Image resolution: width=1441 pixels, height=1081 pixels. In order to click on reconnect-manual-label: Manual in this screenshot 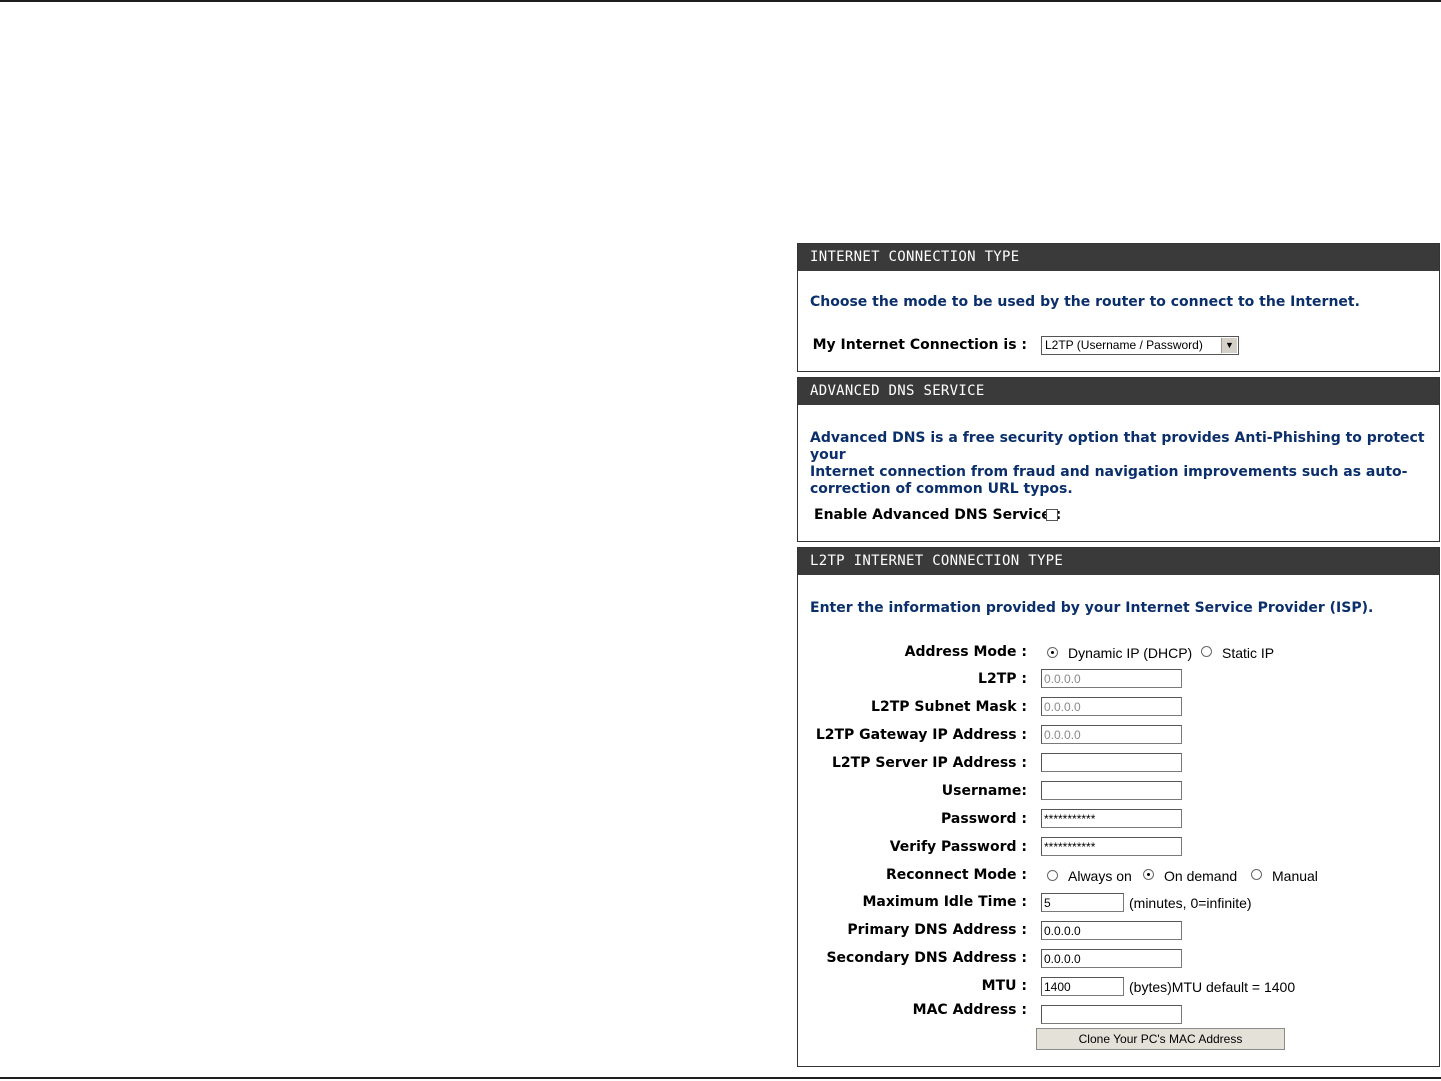, I will do `click(1295, 876)`.